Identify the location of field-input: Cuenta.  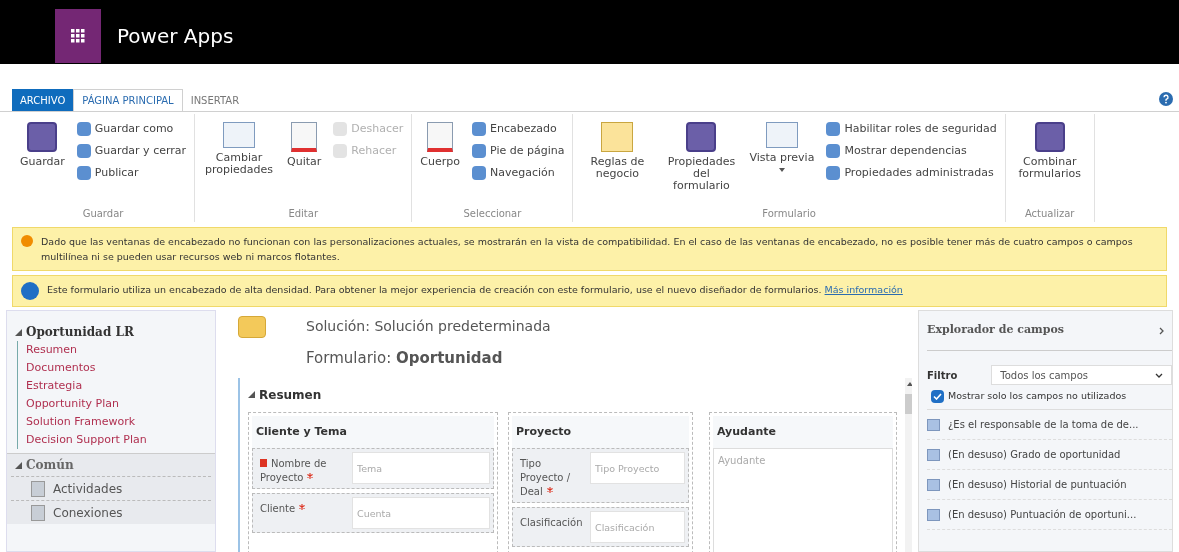
(421, 513).